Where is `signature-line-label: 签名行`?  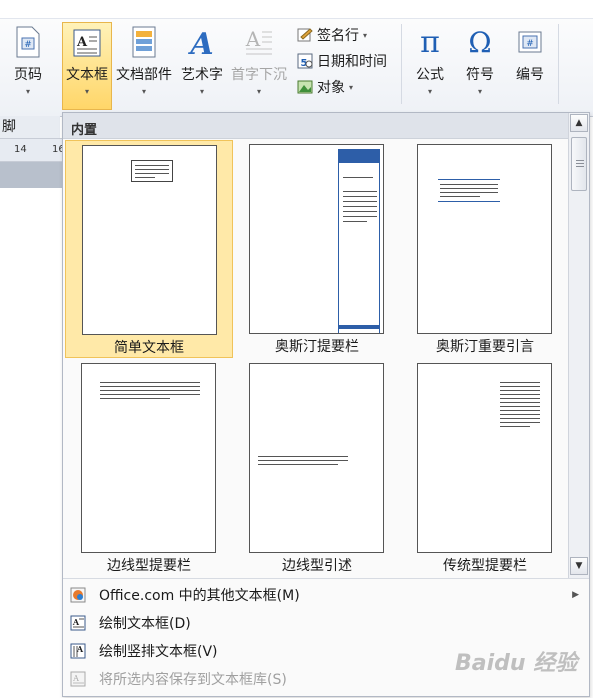
signature-line-label: 签名行 is located at coordinates (338, 36).